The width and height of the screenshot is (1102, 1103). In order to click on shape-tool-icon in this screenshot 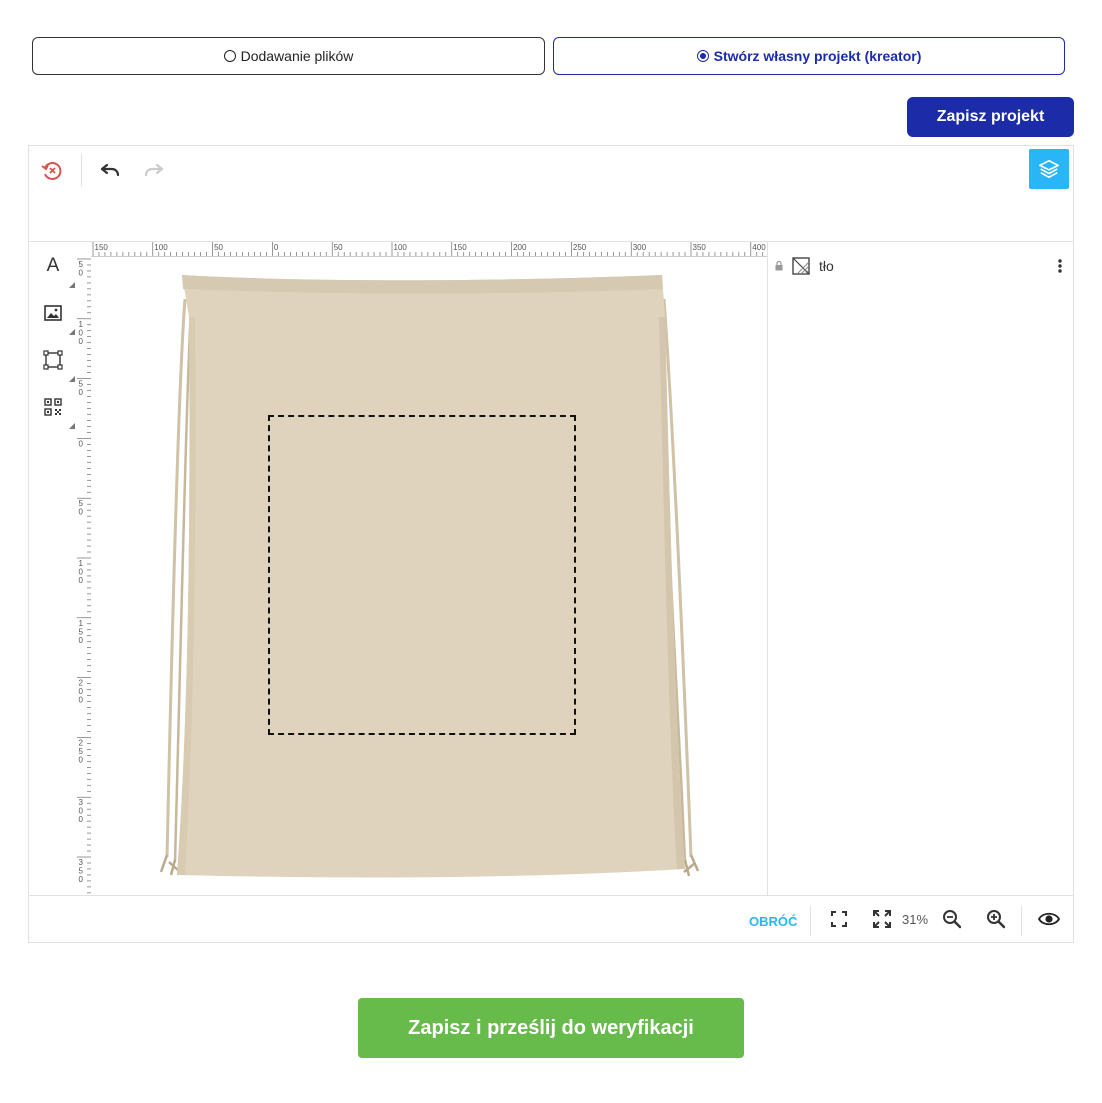, I will do `click(57, 364)`.